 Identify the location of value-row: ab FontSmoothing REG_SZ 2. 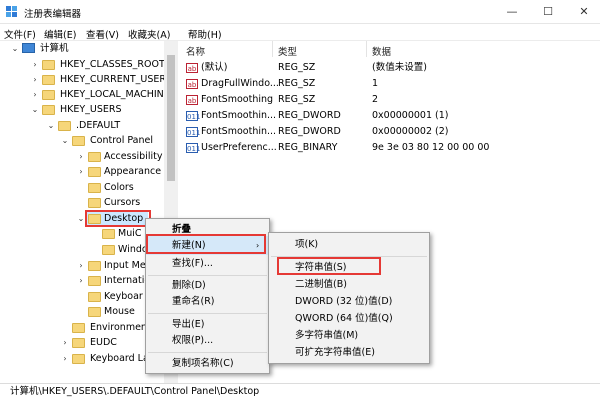
(385, 100).